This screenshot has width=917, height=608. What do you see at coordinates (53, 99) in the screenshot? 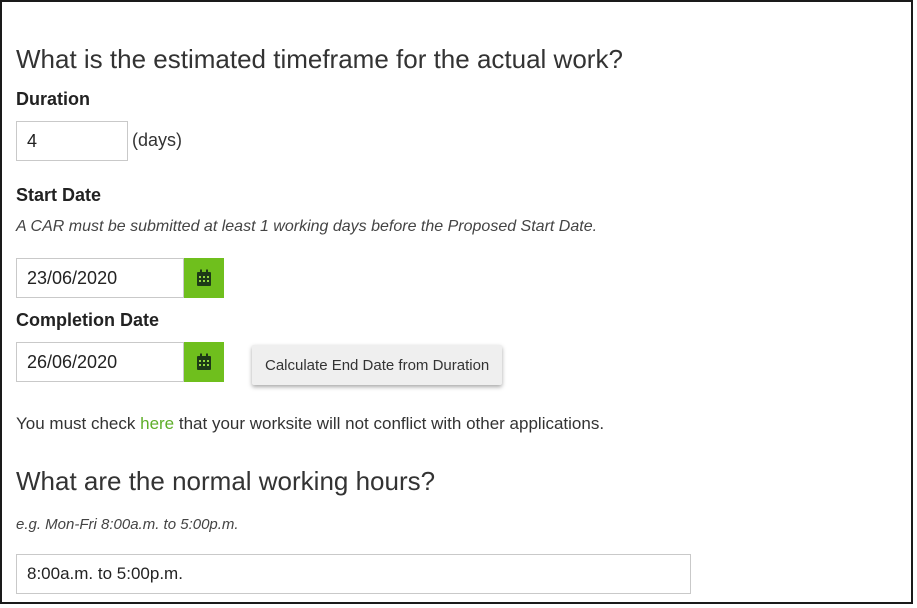
I see `duration-label: Duration` at bounding box center [53, 99].